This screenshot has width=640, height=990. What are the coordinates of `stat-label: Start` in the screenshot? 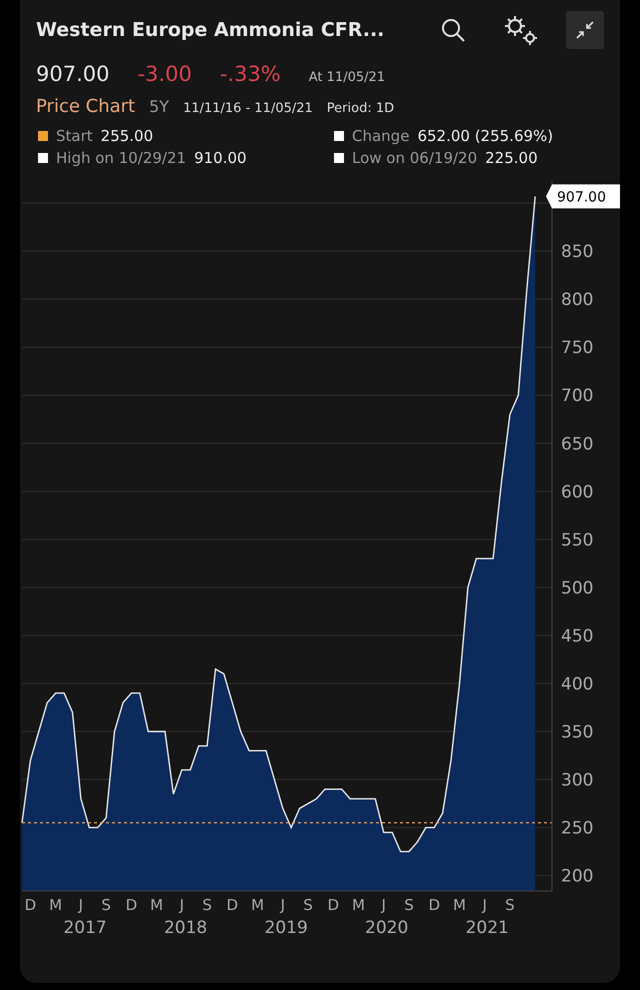 It's located at (74, 136).